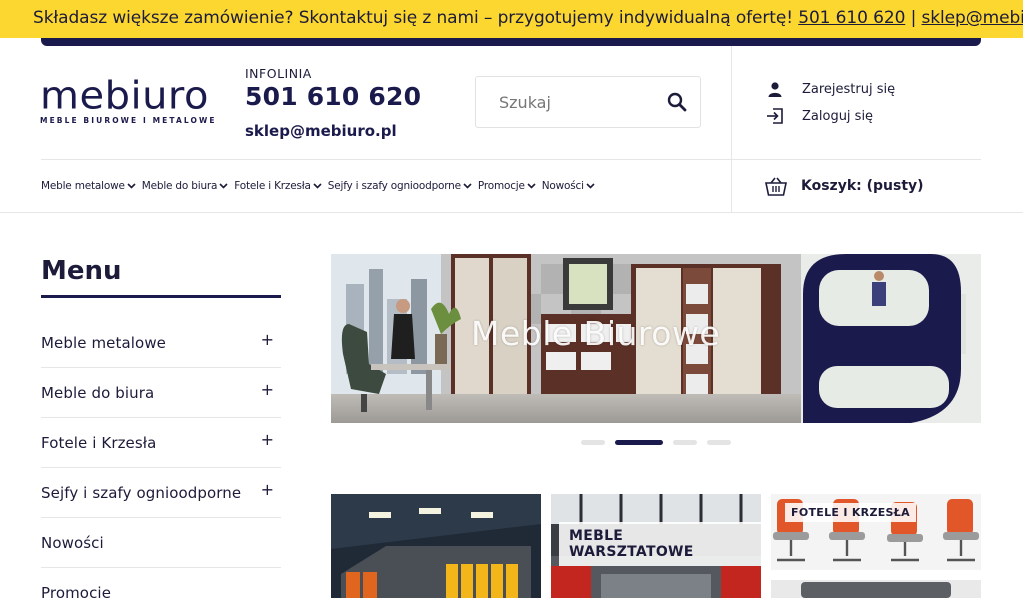  Describe the element at coordinates (862, 186) in the screenshot. I see `cart-label: Koszyk: (pusty)` at that location.